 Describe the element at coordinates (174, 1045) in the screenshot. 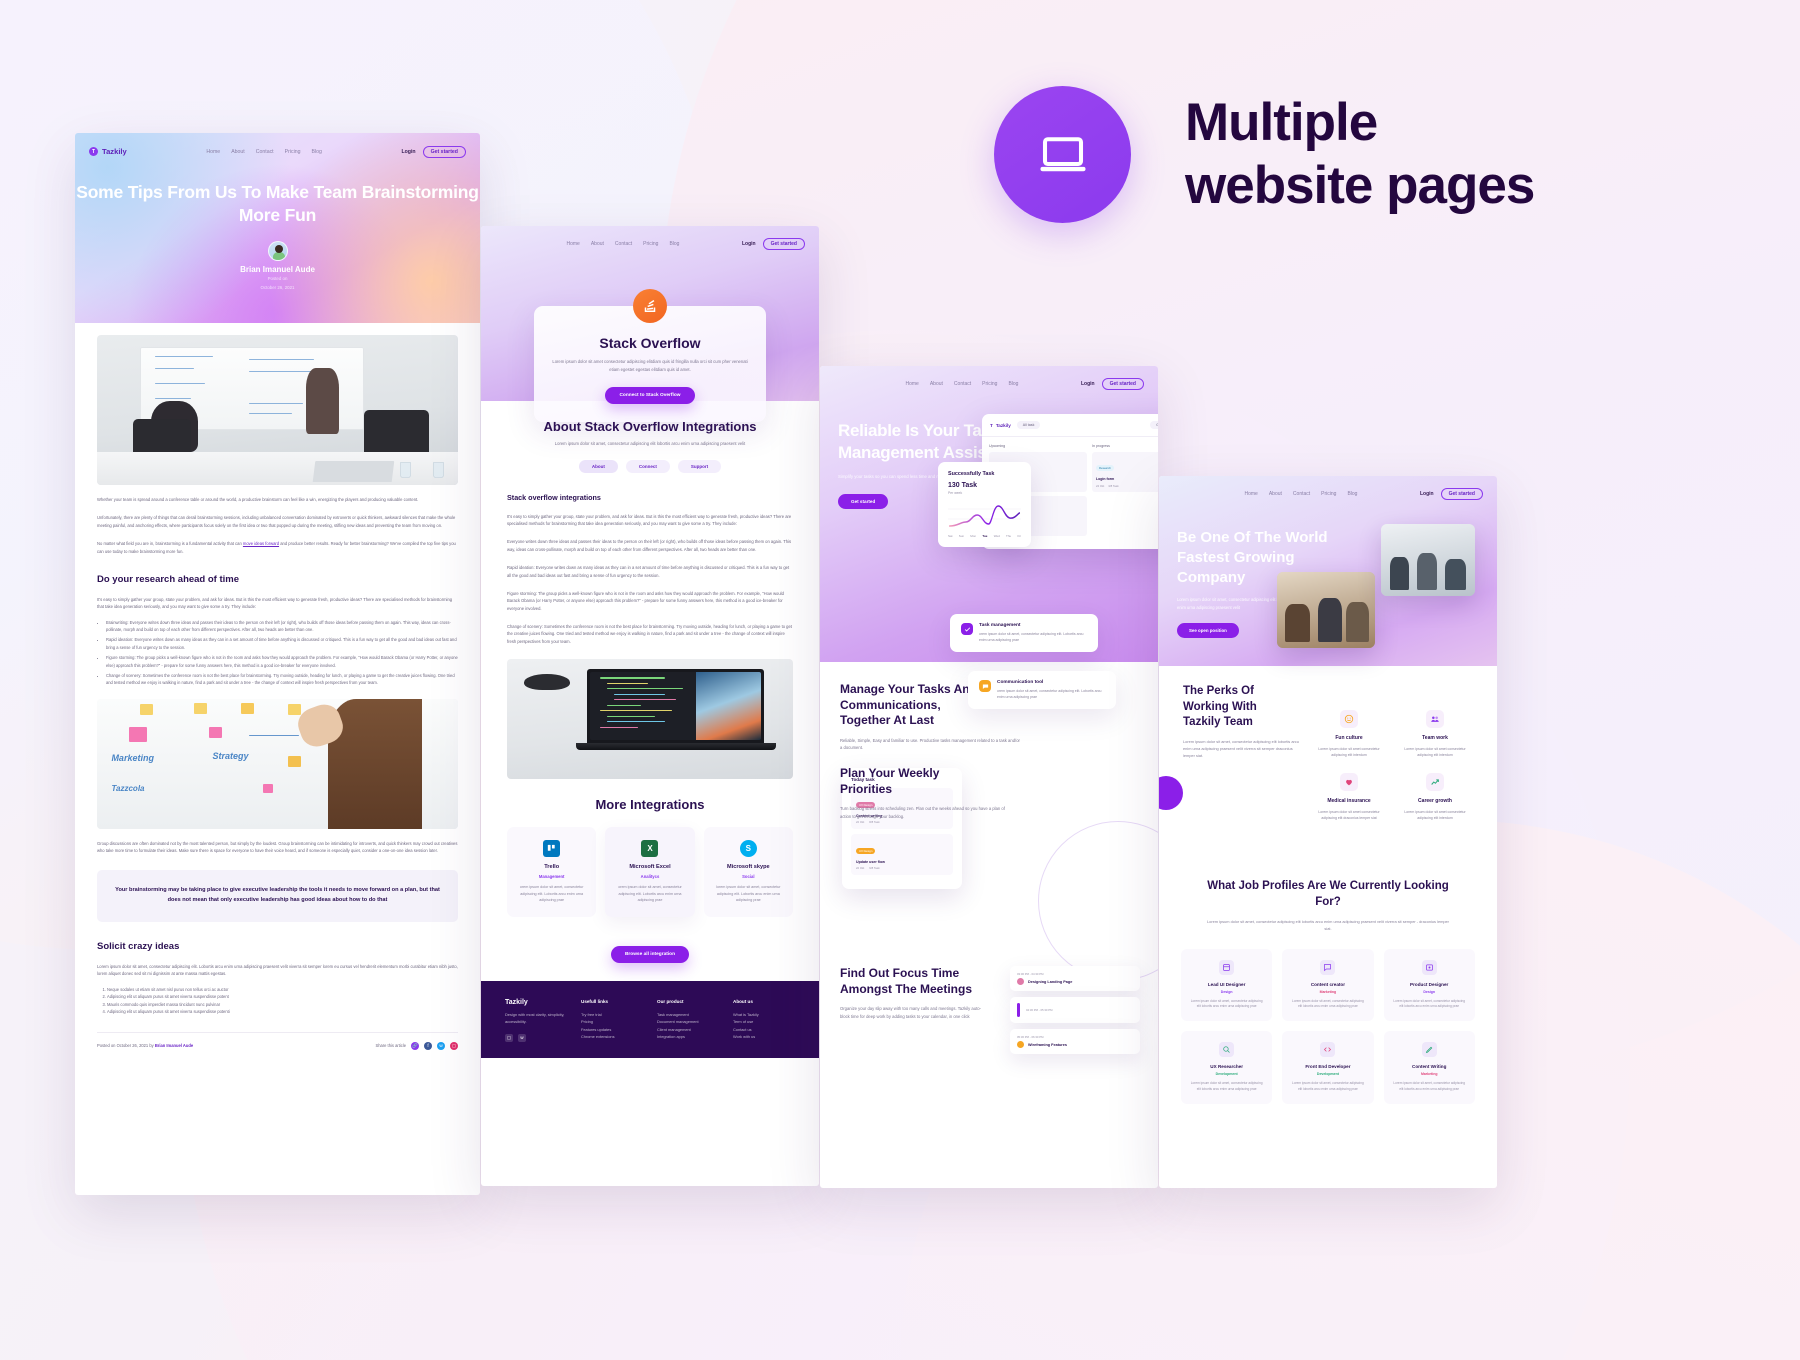

I see `footer-author-link: Brian Imanuel Aude` at that location.